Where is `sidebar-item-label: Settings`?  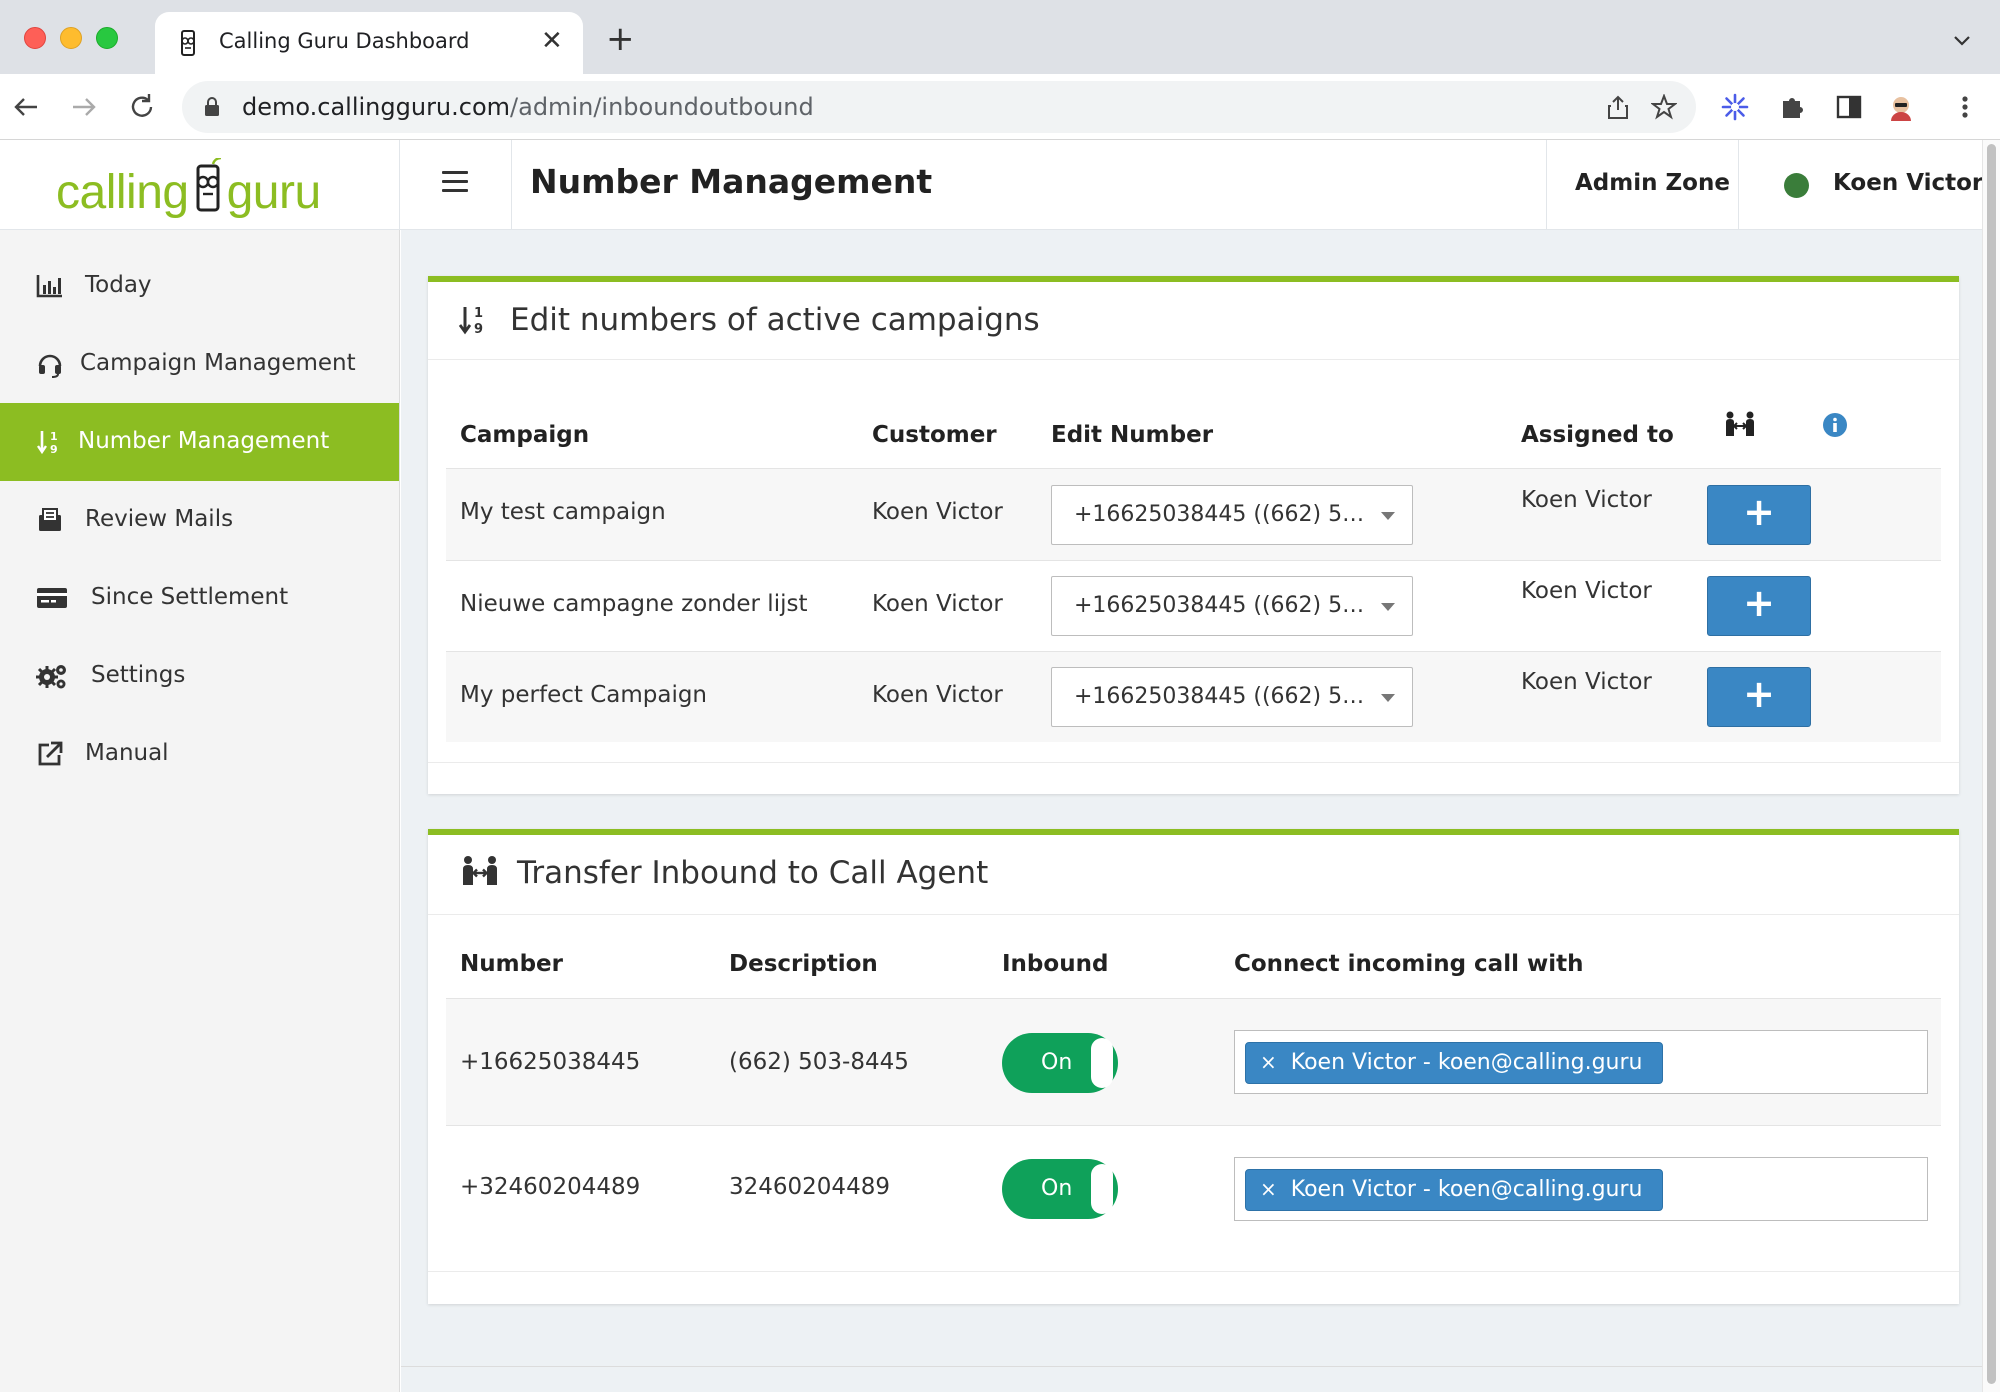
sidebar-item-label: Settings is located at coordinates (138, 675).